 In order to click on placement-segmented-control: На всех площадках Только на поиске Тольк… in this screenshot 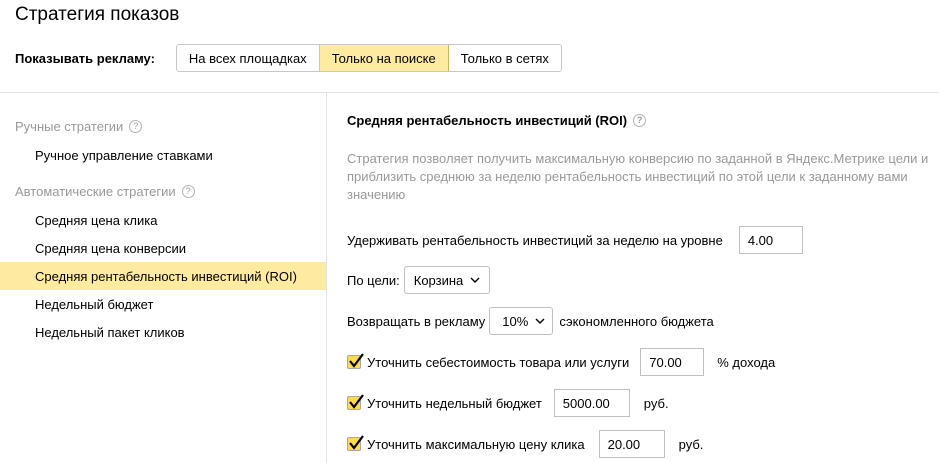, I will do `click(368, 58)`.